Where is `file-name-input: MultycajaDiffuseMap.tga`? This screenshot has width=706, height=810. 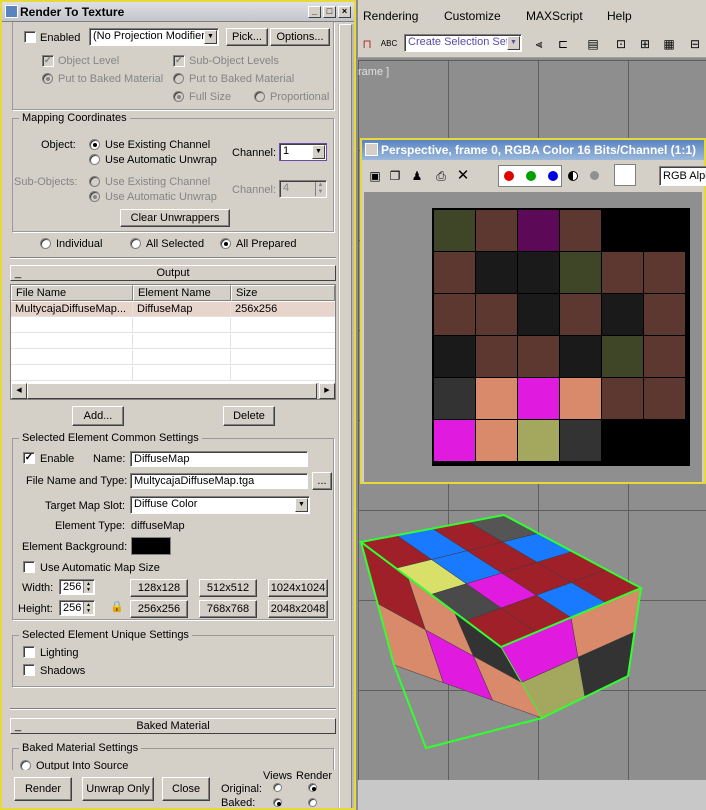 file-name-input: MultycajaDiffuseMap.tga is located at coordinates (219, 481).